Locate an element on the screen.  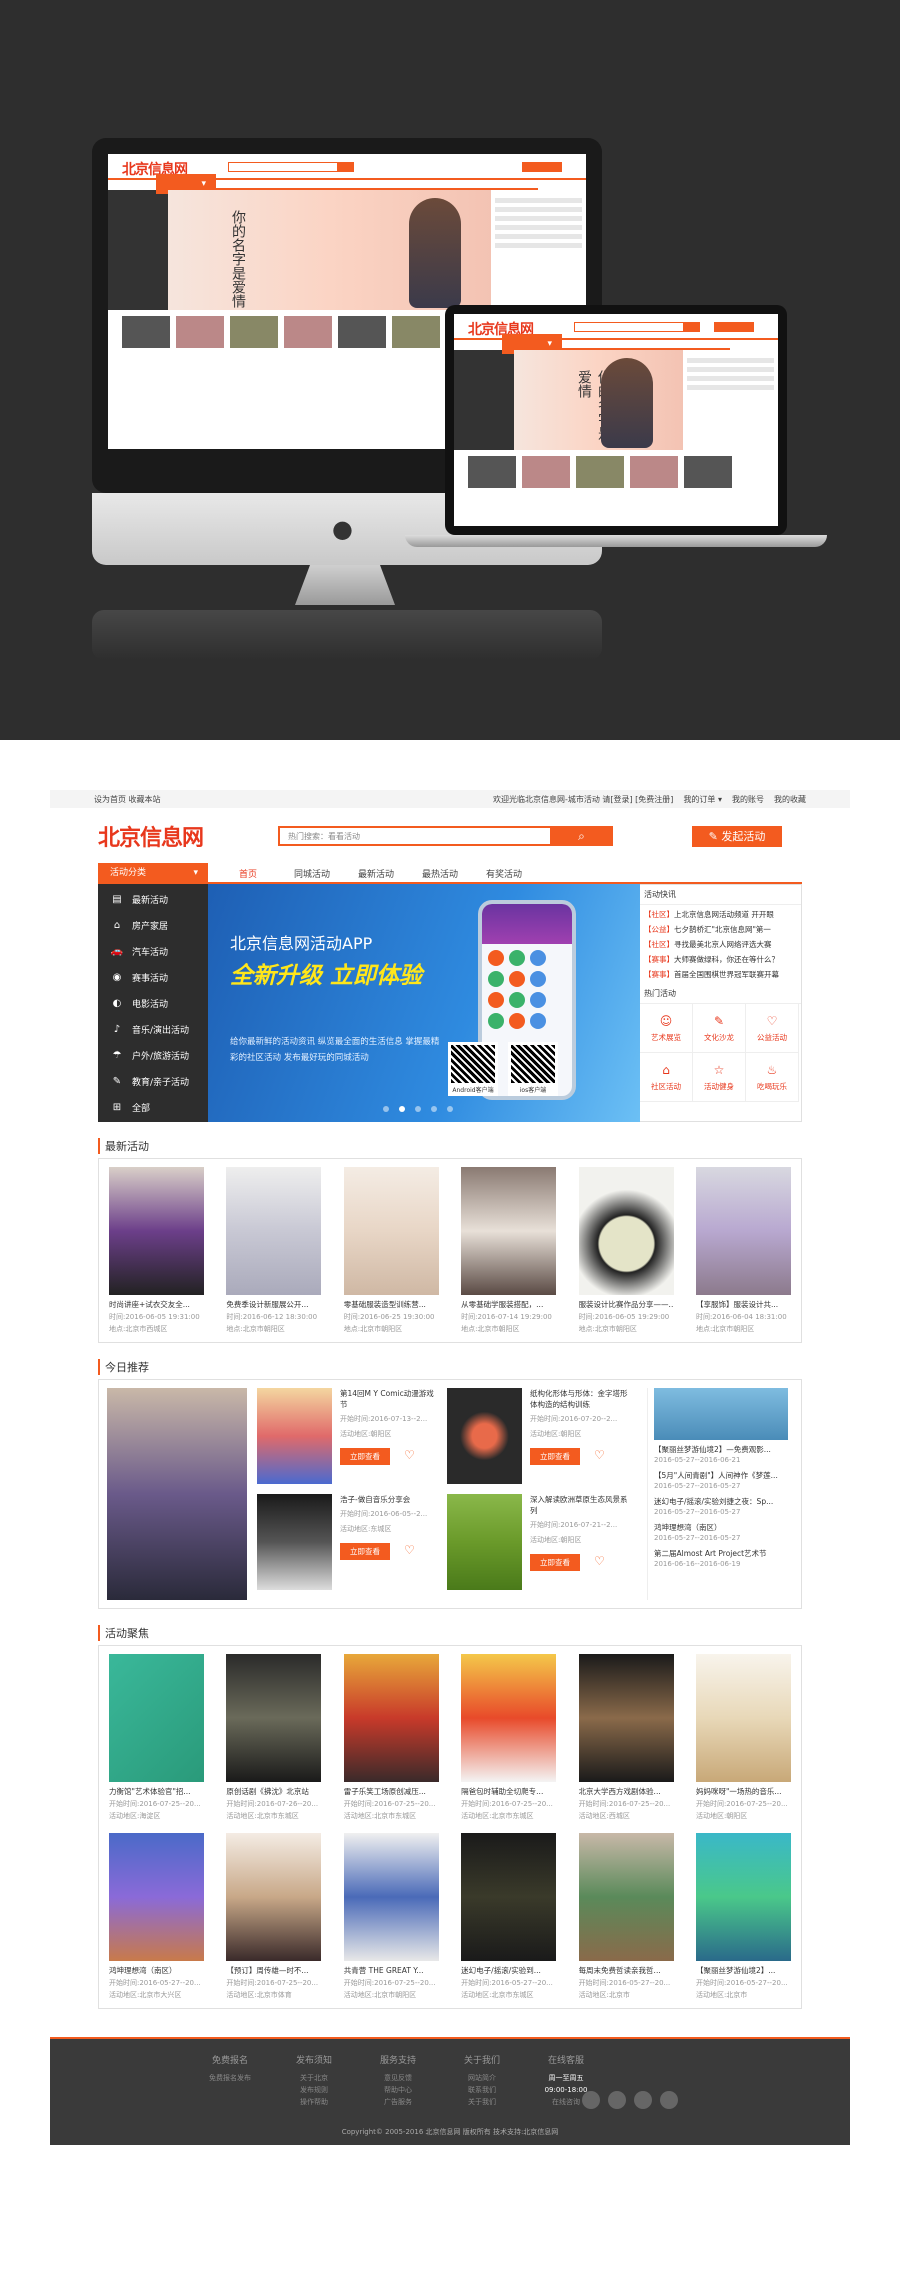
search-input: 热门搜索：看看活动 is located at coordinates (421, 836).